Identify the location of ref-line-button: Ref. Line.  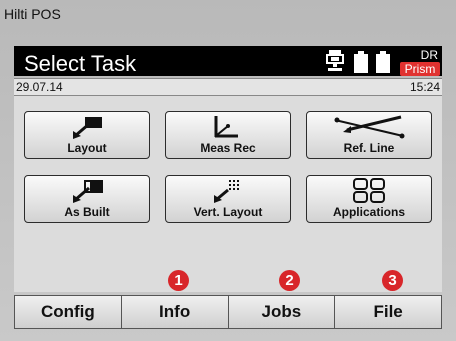
(369, 135).